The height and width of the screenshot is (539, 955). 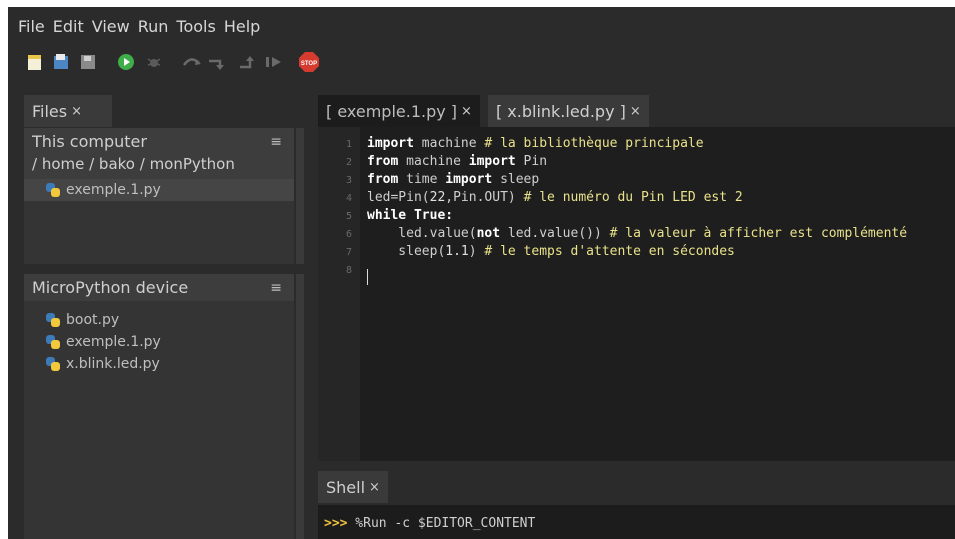 What do you see at coordinates (93, 320) in the screenshot?
I see `file-item-label: boot.py` at bounding box center [93, 320].